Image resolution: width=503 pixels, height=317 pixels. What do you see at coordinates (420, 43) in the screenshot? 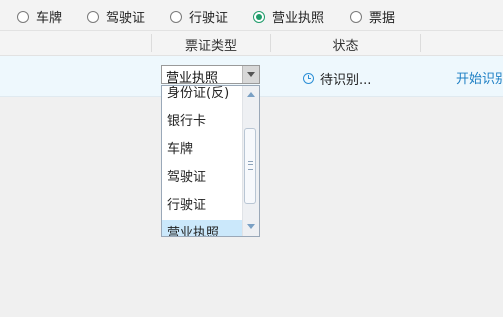
I see `column-divider` at bounding box center [420, 43].